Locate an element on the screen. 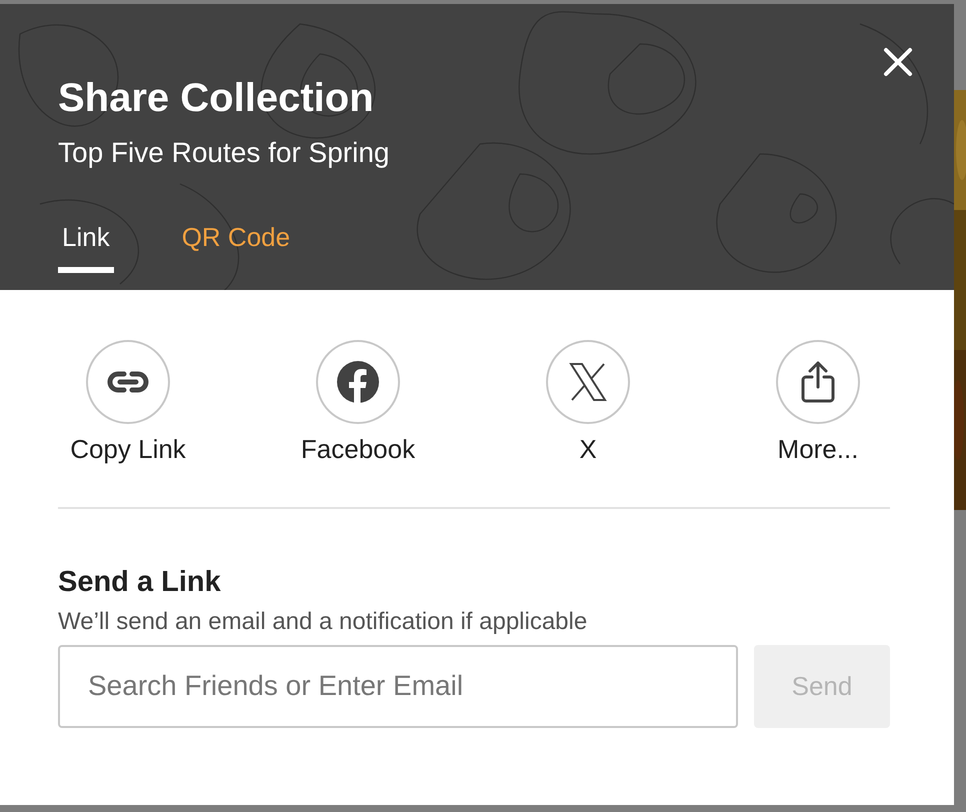 The width and height of the screenshot is (966, 812). share-option-label: X is located at coordinates (588, 450).